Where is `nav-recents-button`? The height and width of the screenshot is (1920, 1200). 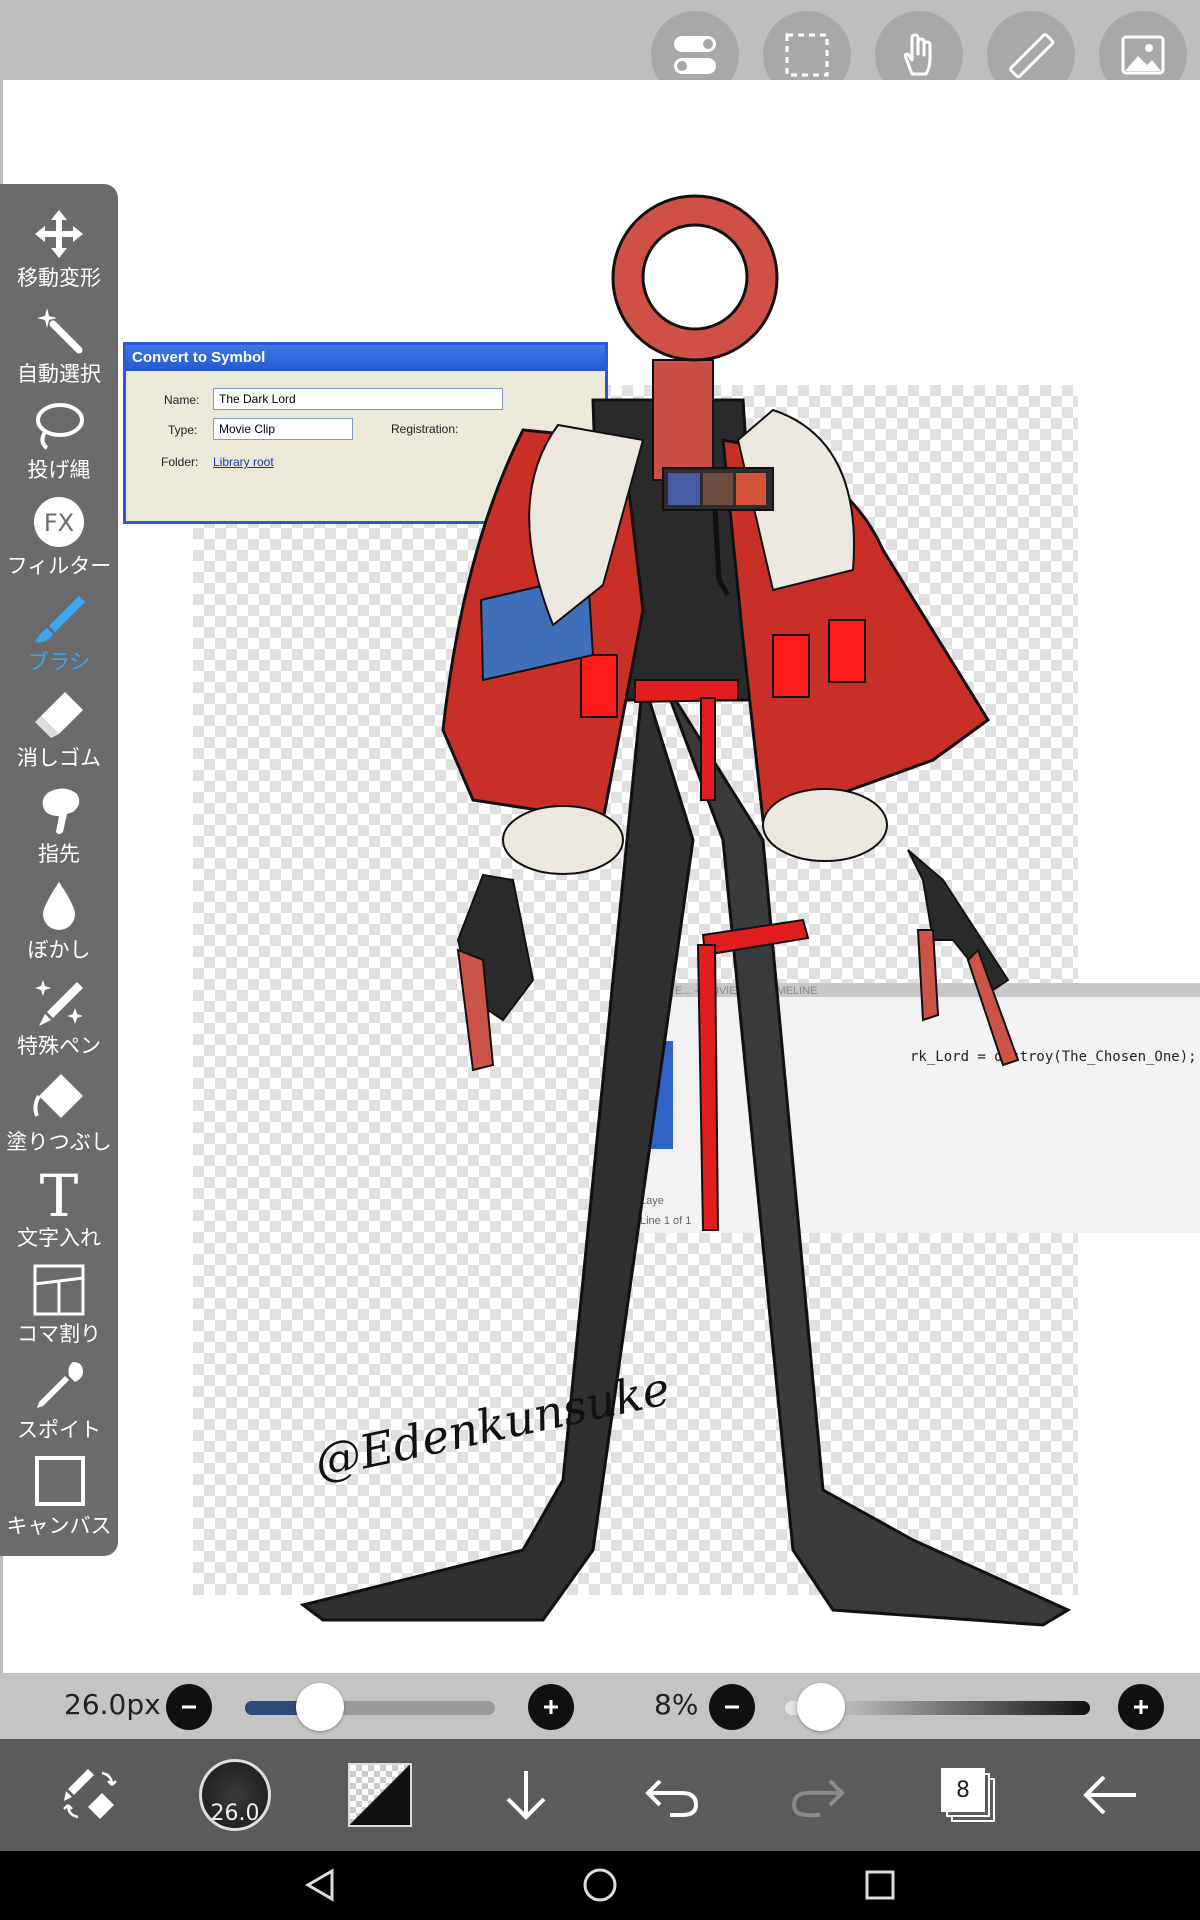 nav-recents-button is located at coordinates (880, 1885).